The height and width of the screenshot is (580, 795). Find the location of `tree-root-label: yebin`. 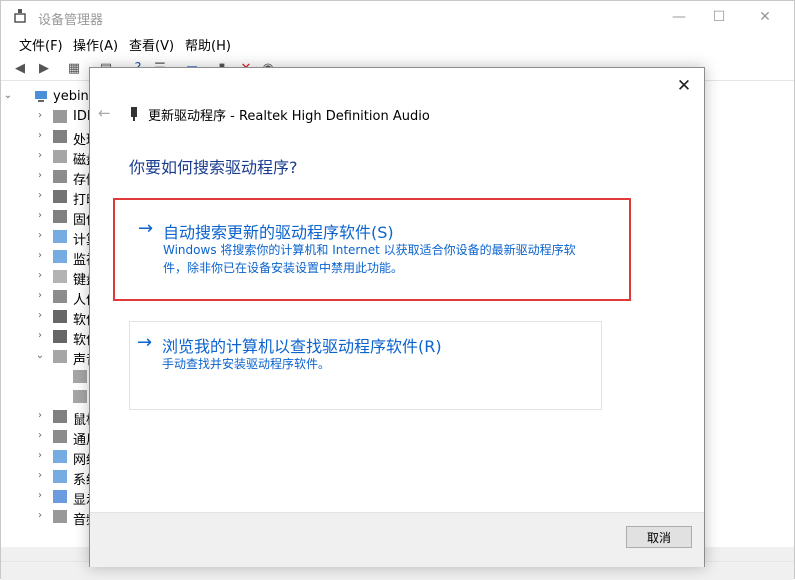

tree-root-label: yebin is located at coordinates (71, 96).